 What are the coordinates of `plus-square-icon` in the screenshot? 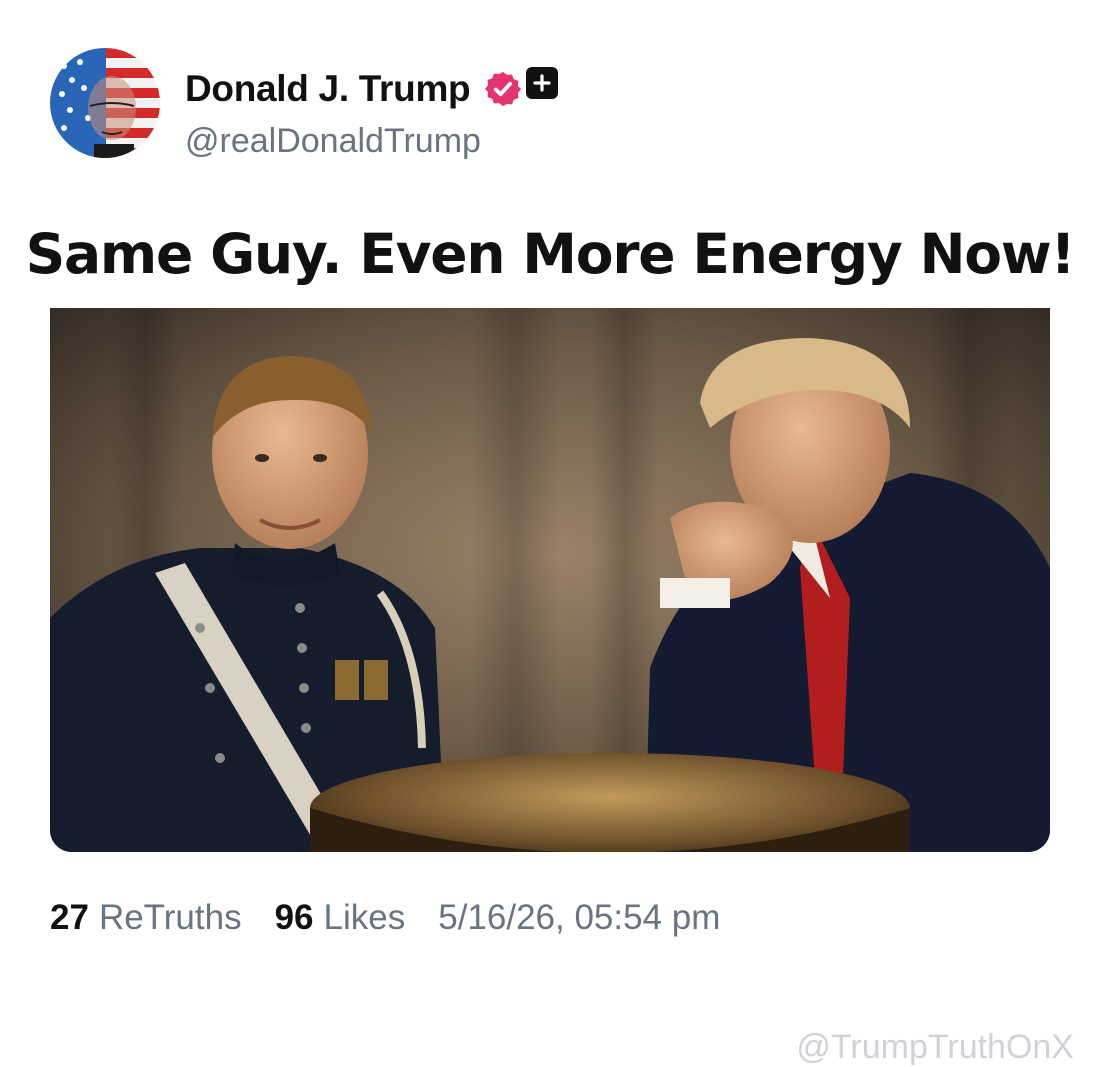 It's located at (542, 83).